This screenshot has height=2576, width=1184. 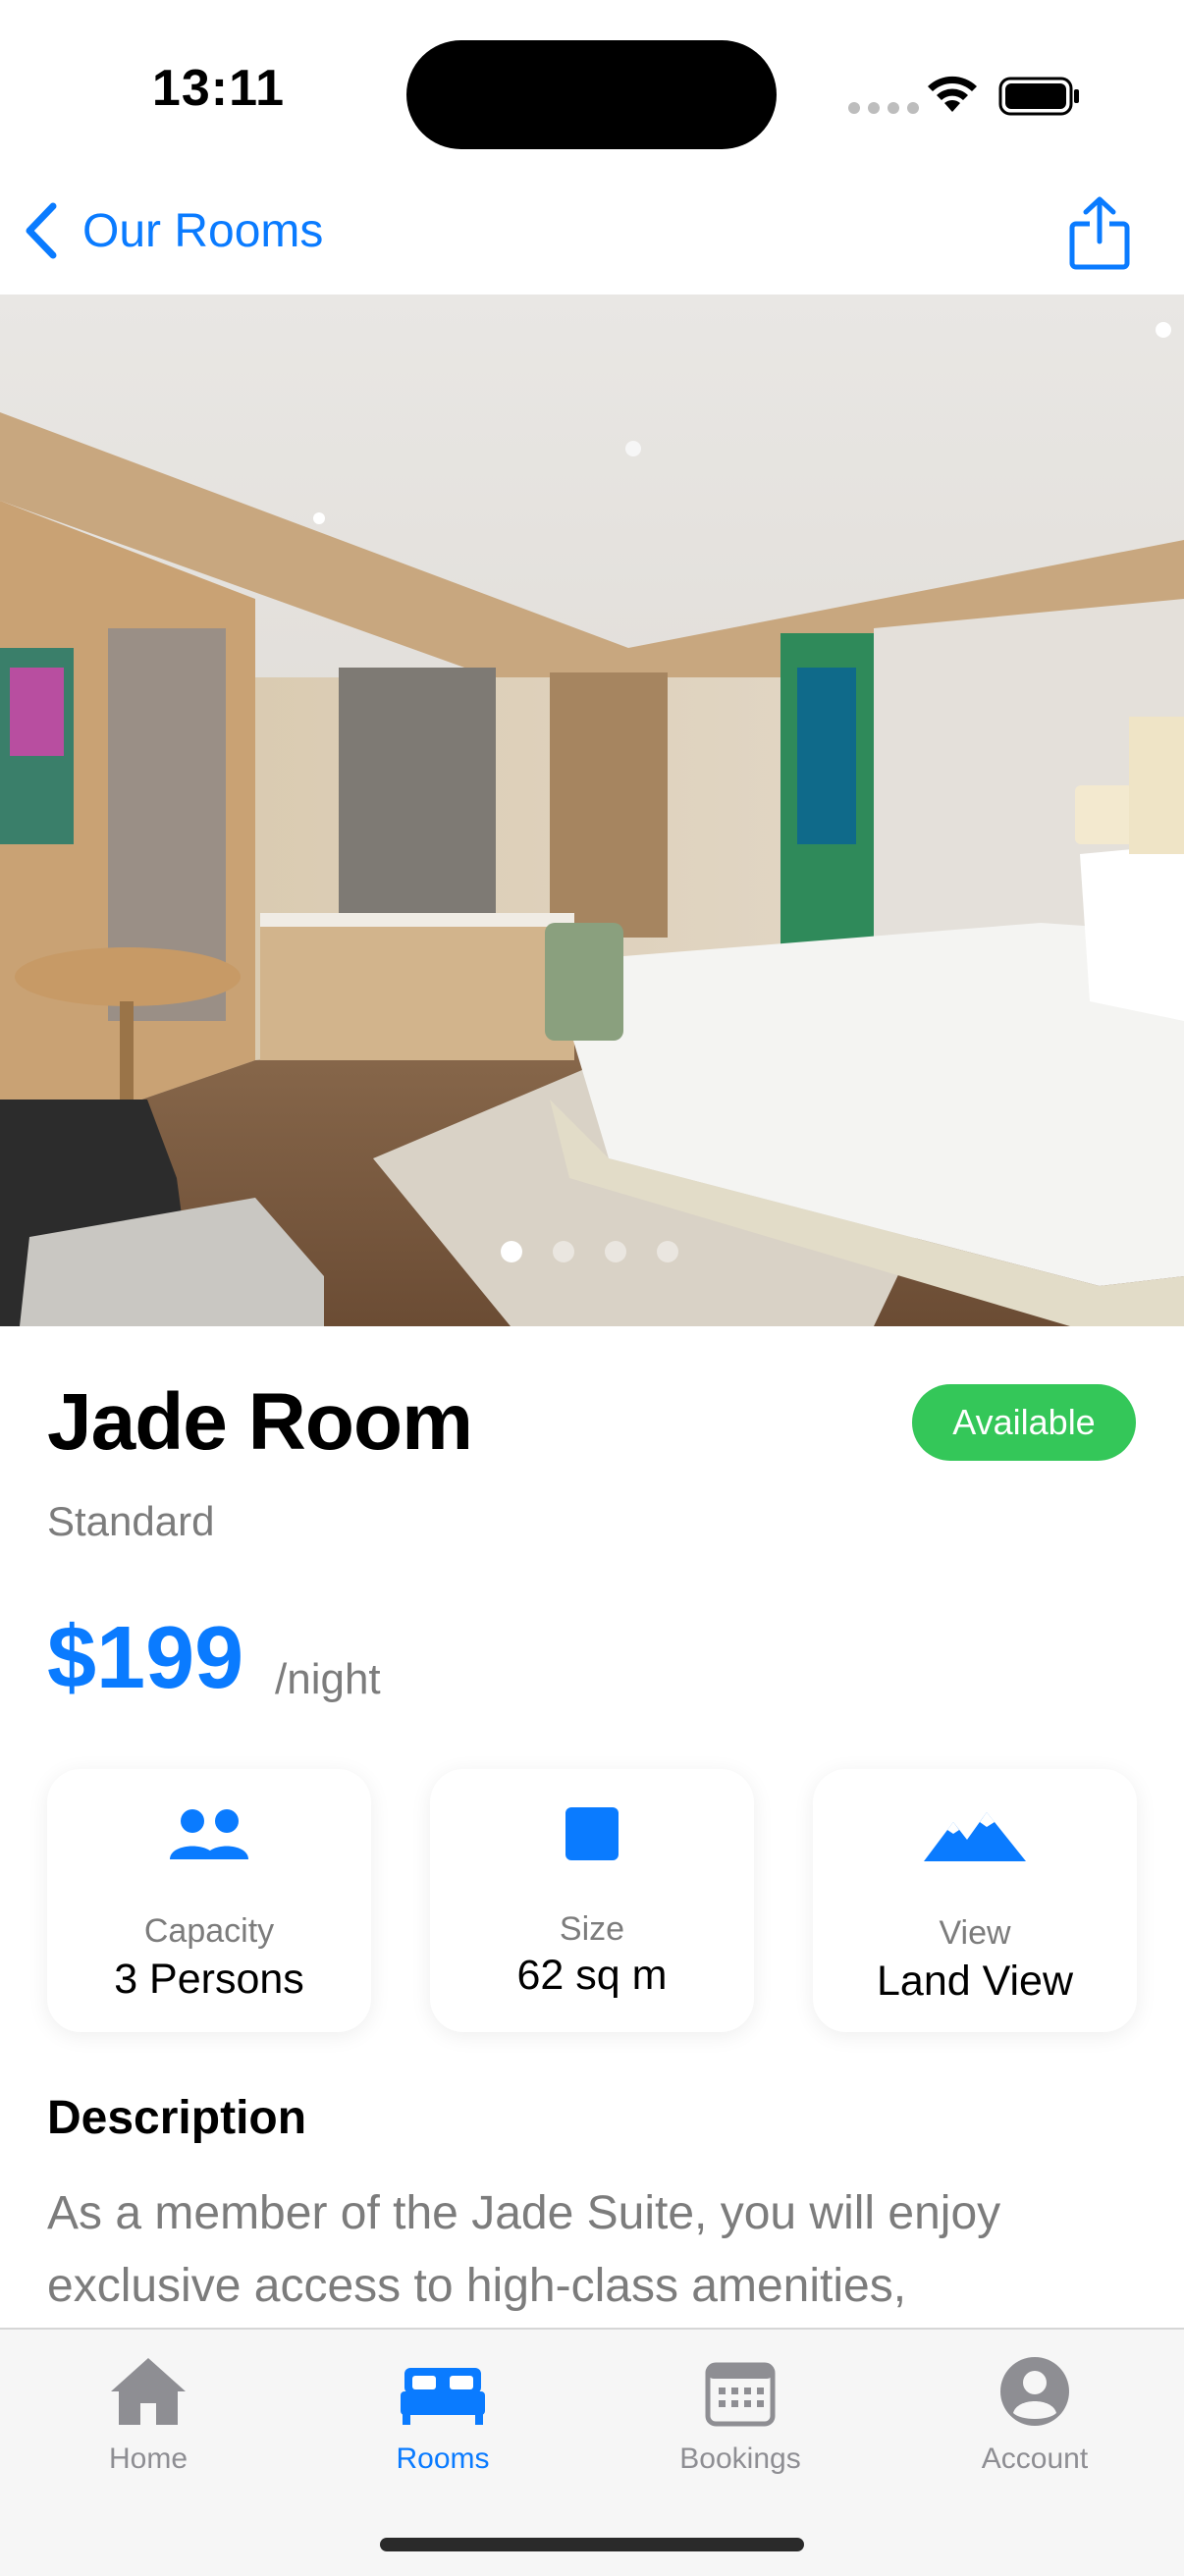 What do you see at coordinates (975, 1900) in the screenshot?
I see `view-card: View Land View` at bounding box center [975, 1900].